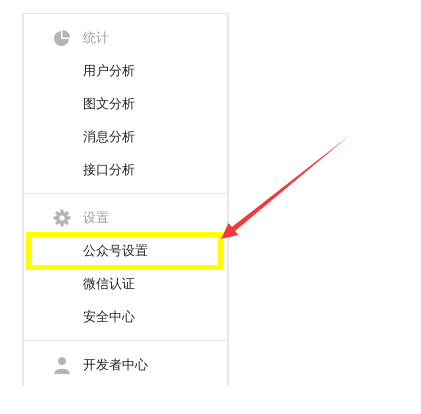  I want to click on menu-item: 微信认证, so click(109, 284).